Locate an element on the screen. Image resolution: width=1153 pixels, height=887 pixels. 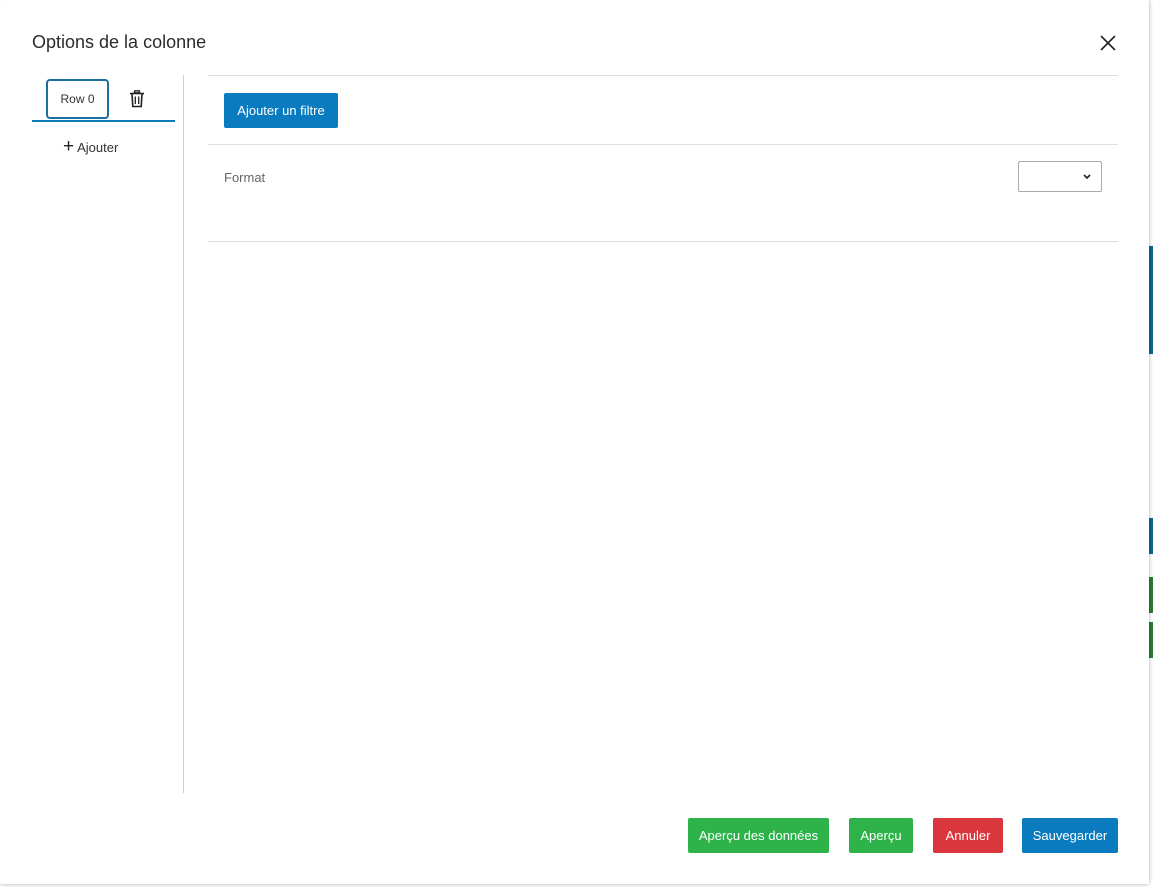
row-tab: Row 0 is located at coordinates (77, 99).